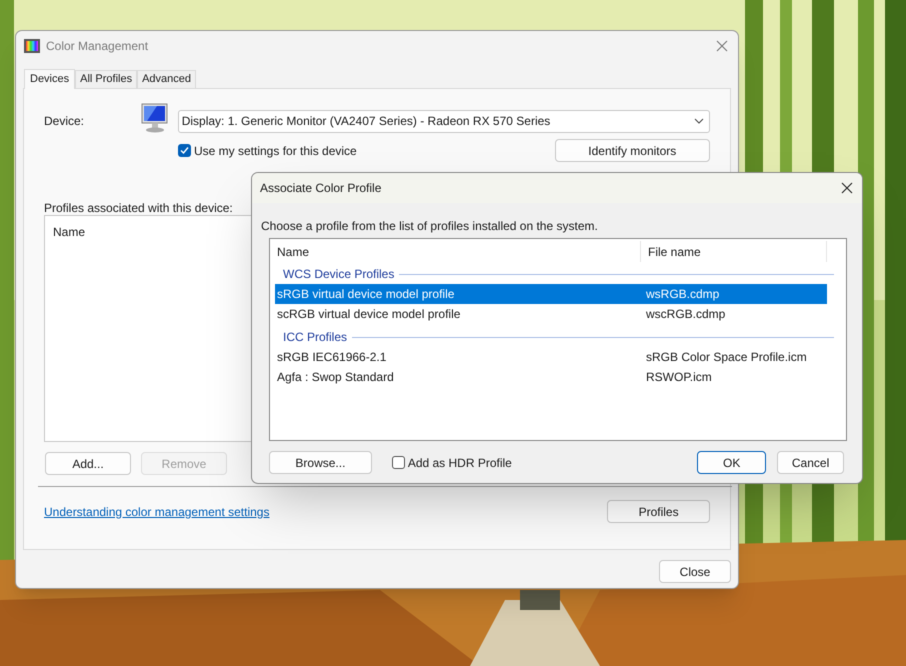  What do you see at coordinates (98, 46) in the screenshot?
I see `window-title: Color Management` at bounding box center [98, 46].